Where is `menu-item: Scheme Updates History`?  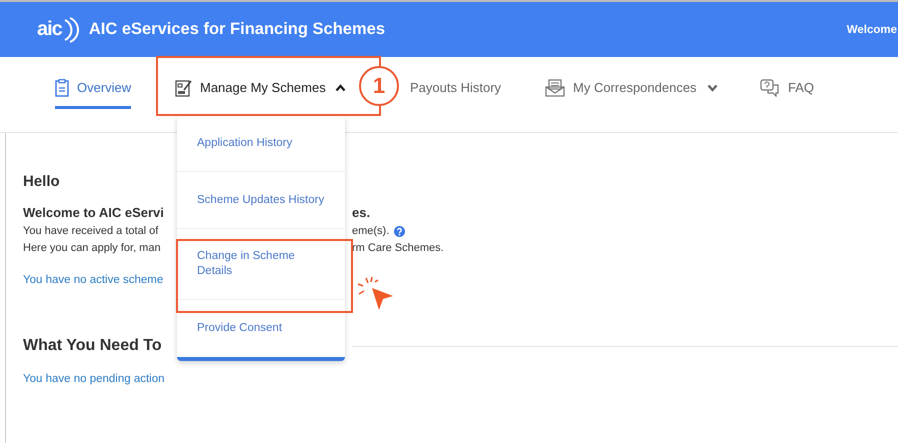 menu-item: Scheme Updates History is located at coordinates (261, 200).